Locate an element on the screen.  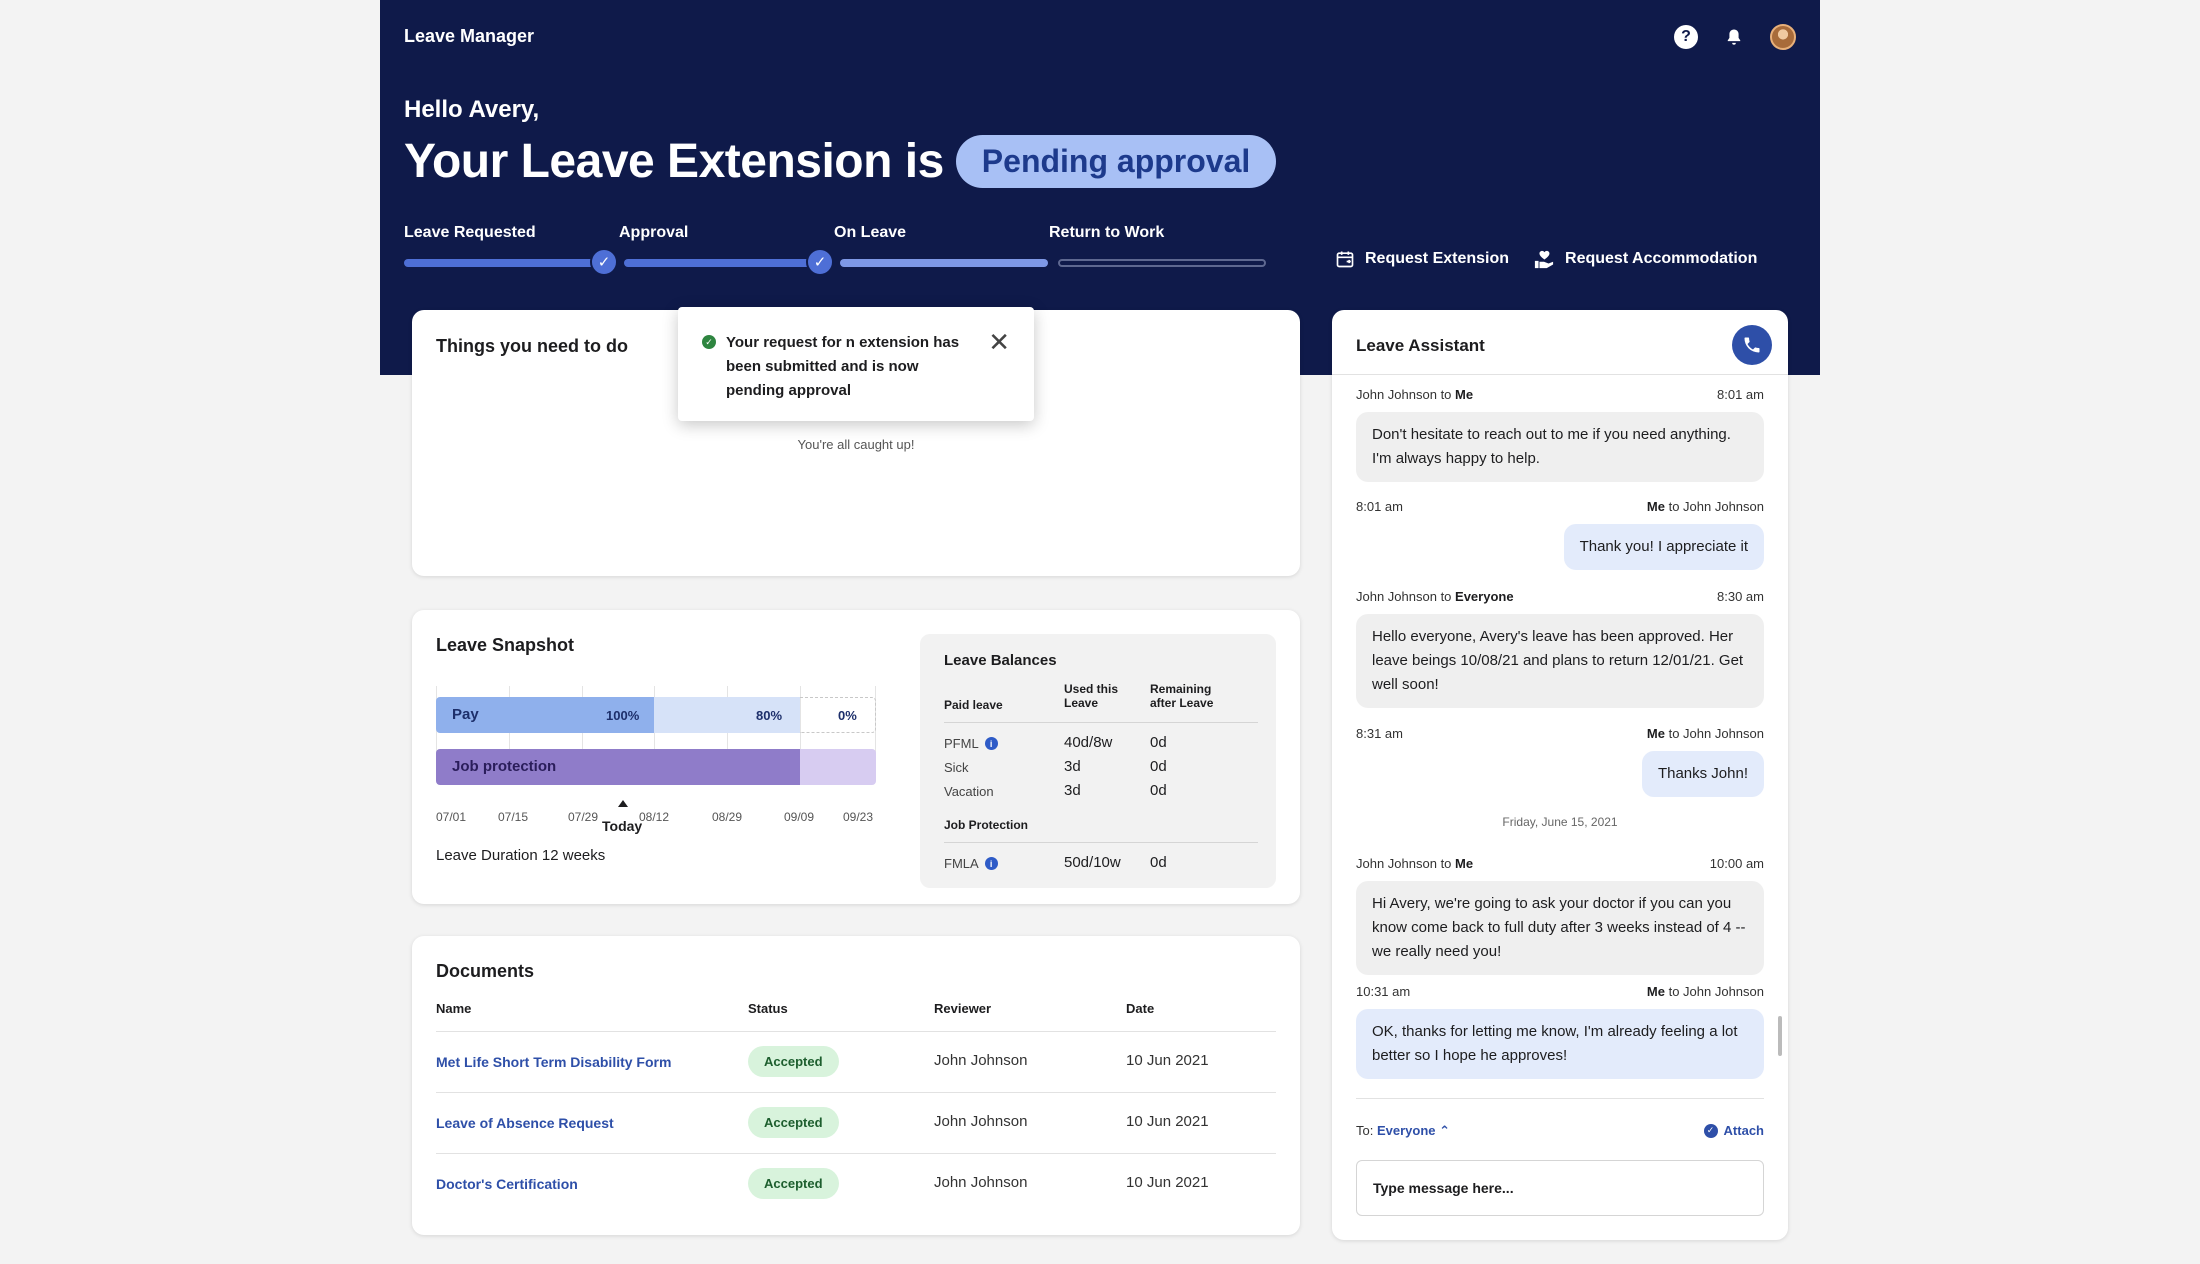
balance-label: Sick is located at coordinates (956, 767).